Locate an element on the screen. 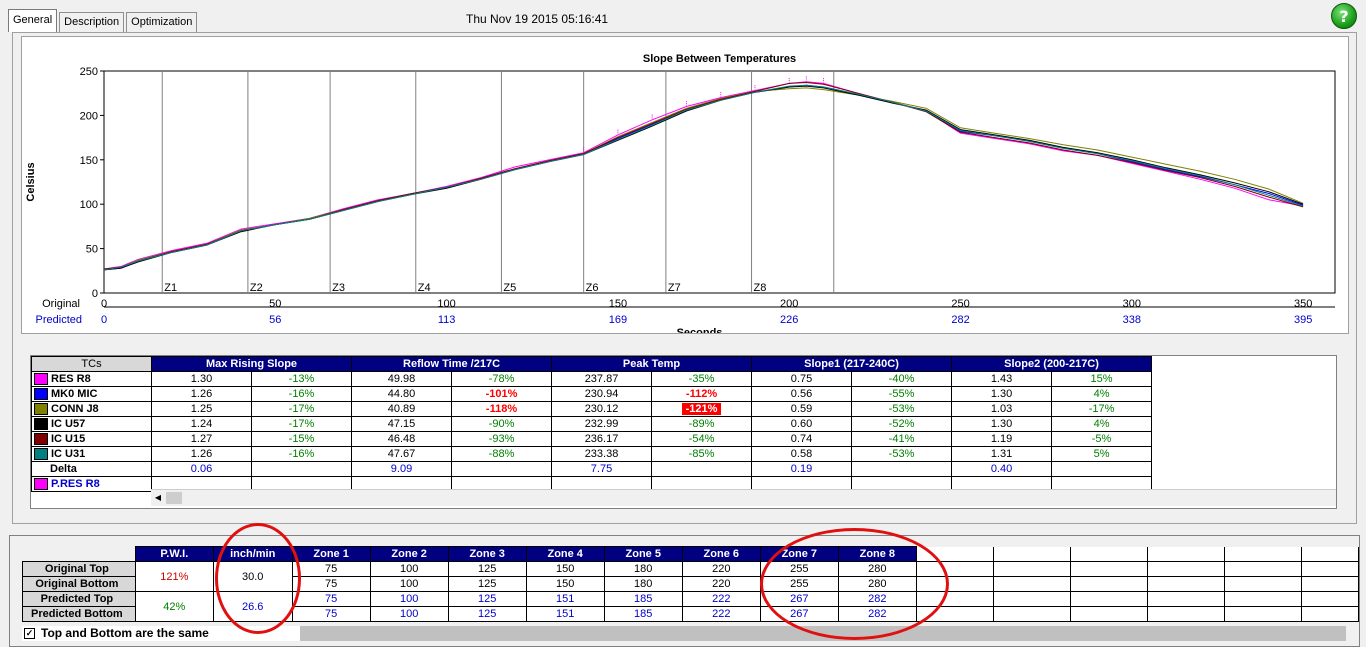 The height and width of the screenshot is (647, 1366). tc-column-header: Reflow Time /217C is located at coordinates (452, 364).